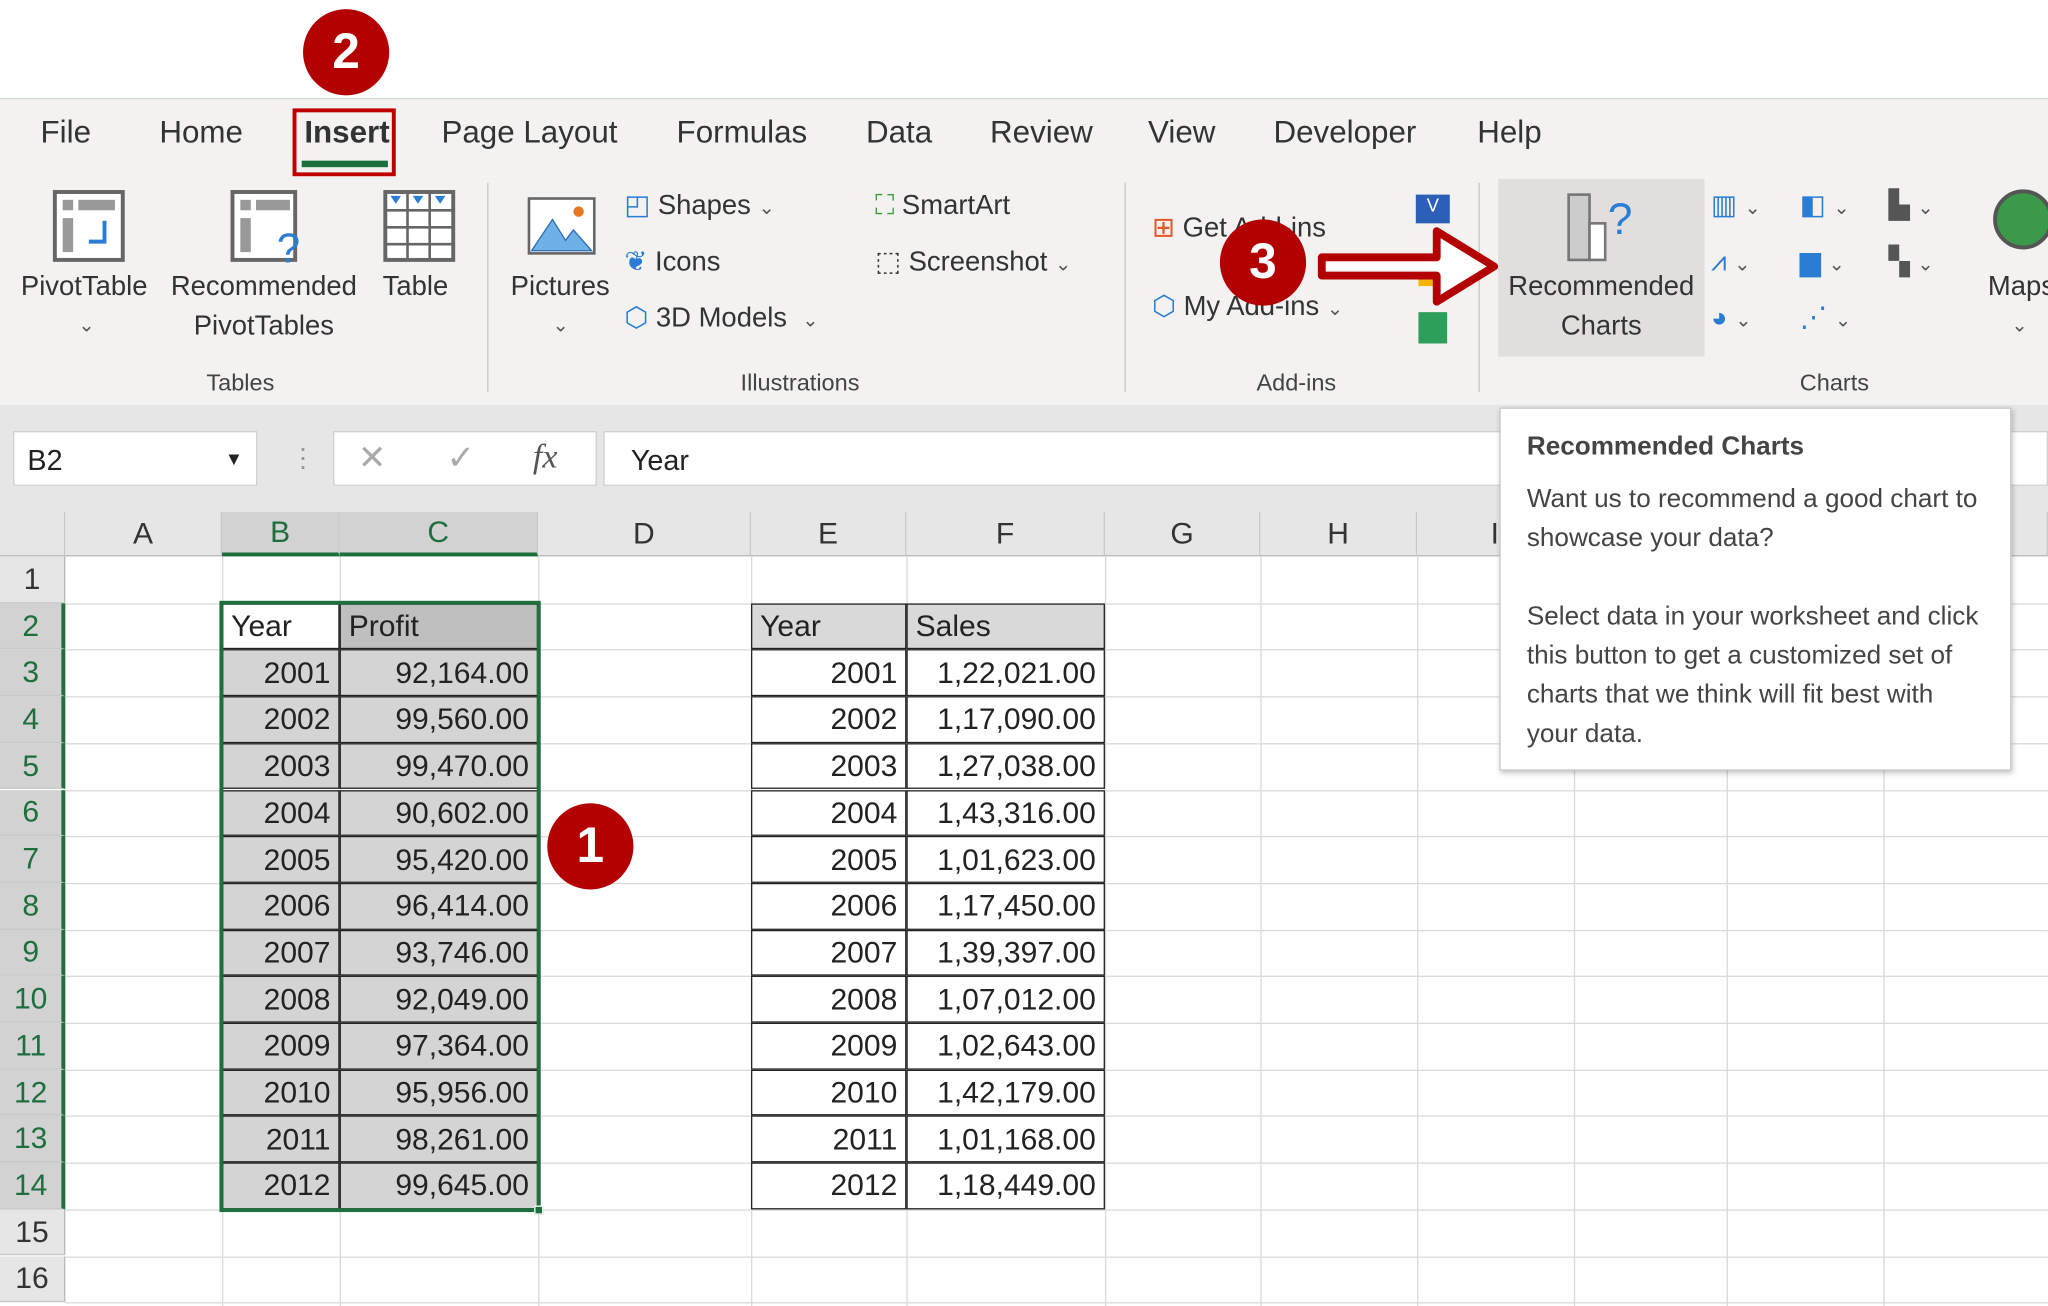 The image size is (2048, 1306). I want to click on table-header-cell: Sales, so click(1005, 626).